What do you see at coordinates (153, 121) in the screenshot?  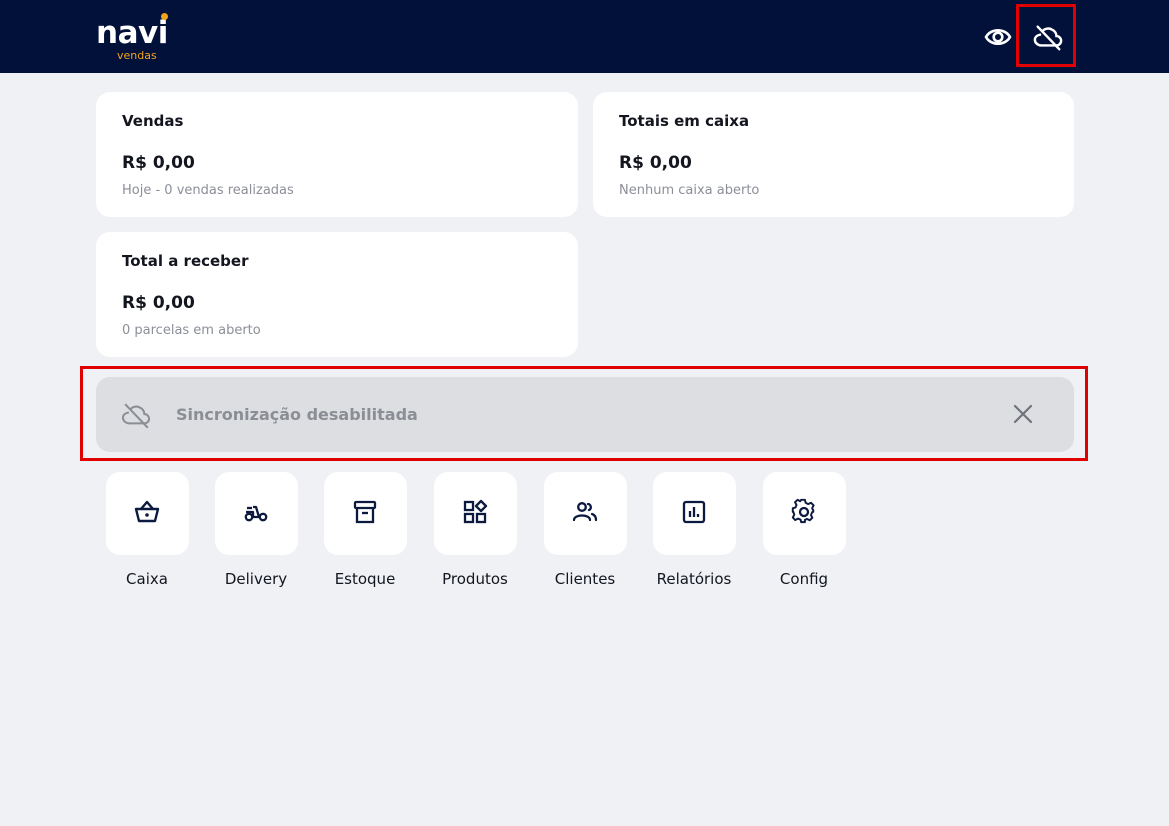 I see `card-title: Vendas` at bounding box center [153, 121].